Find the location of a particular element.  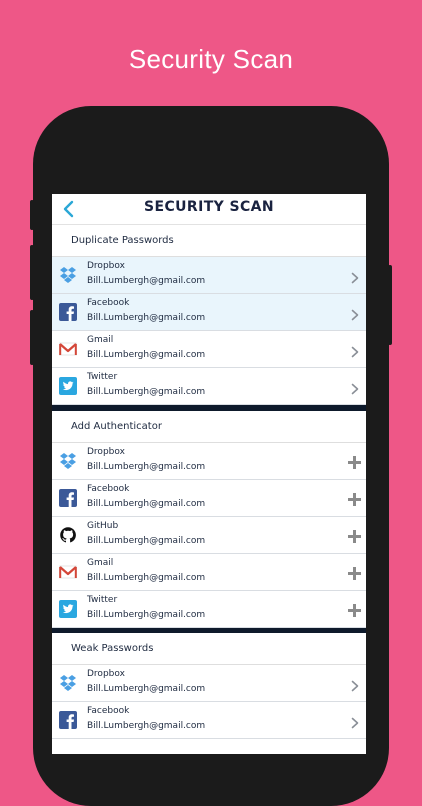

list-item-github: GitHub Bill.Lumbergh@gmail.com is located at coordinates (209, 535).